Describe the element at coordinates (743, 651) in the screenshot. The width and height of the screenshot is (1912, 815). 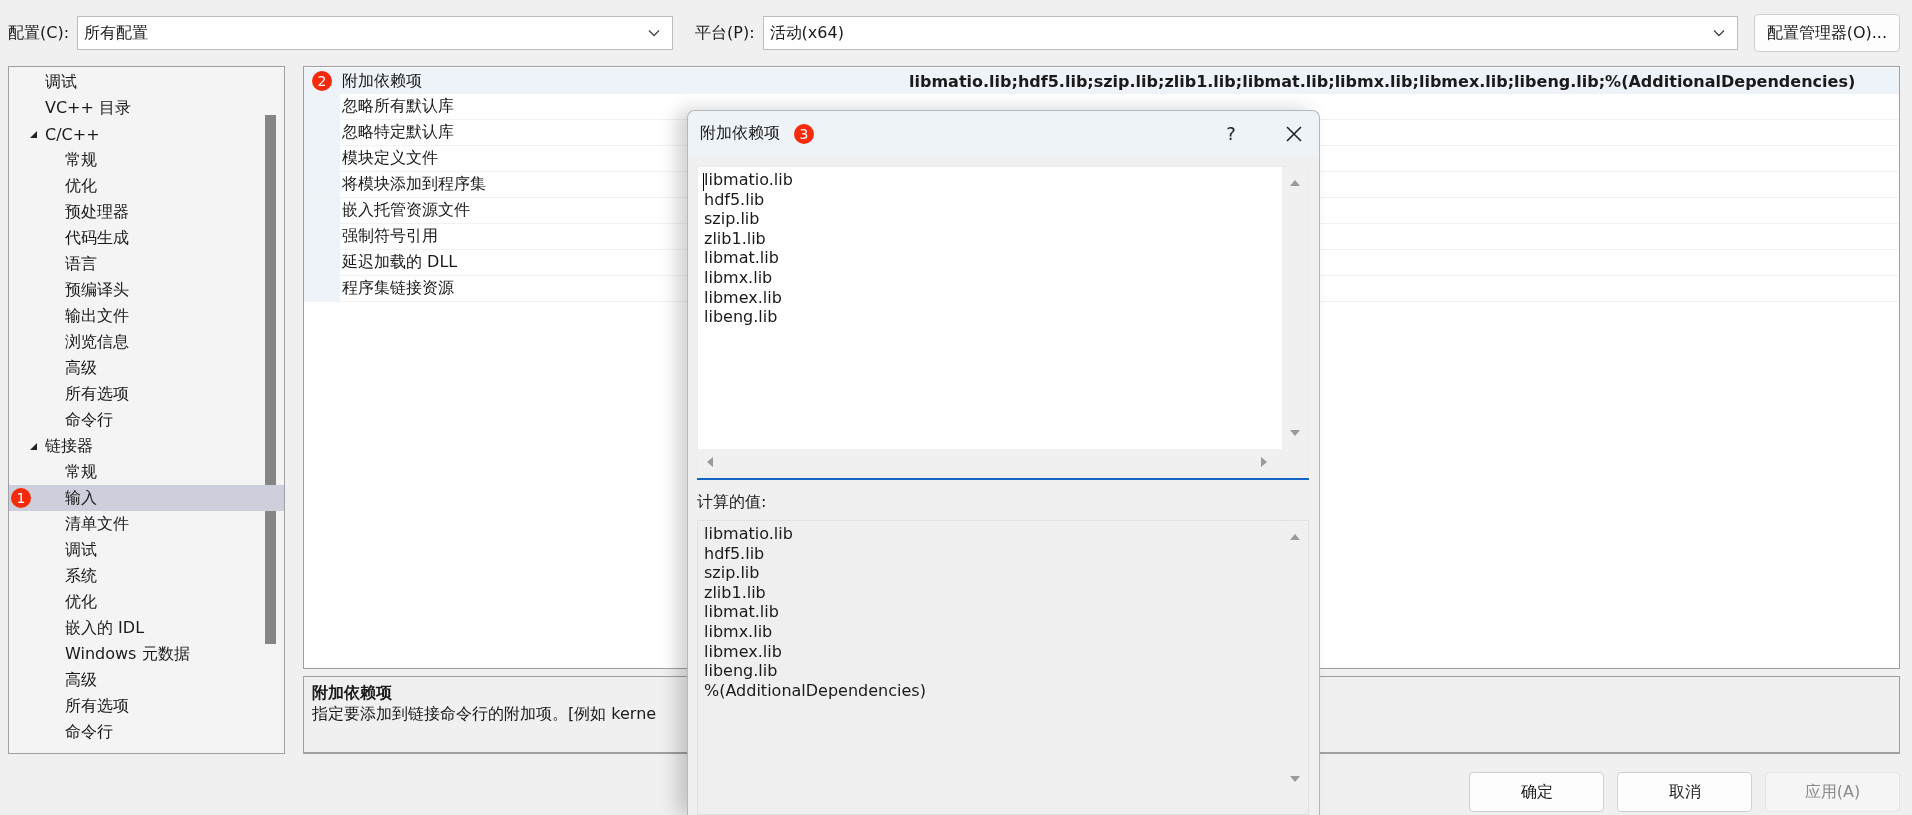
I see `computed-line: libmex.lib` at that location.